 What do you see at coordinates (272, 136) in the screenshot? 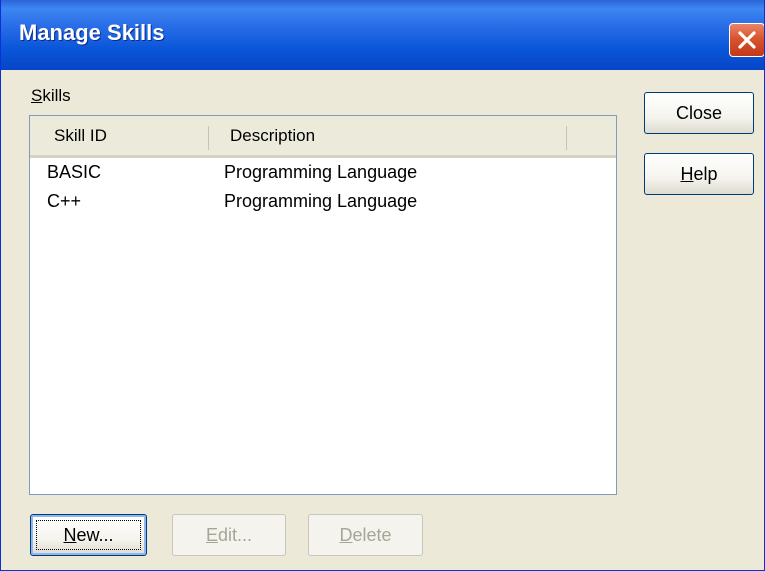
I see `column-header-description: Description` at bounding box center [272, 136].